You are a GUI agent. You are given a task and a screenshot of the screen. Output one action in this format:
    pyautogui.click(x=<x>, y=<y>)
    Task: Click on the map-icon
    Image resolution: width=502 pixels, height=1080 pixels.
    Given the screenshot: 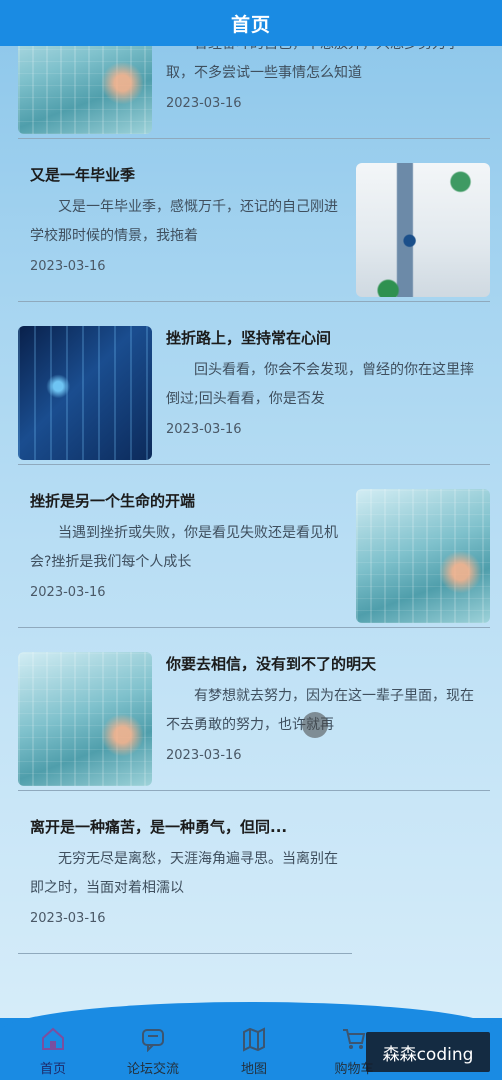 What is the action you would take?
    pyautogui.click(x=254, y=1039)
    